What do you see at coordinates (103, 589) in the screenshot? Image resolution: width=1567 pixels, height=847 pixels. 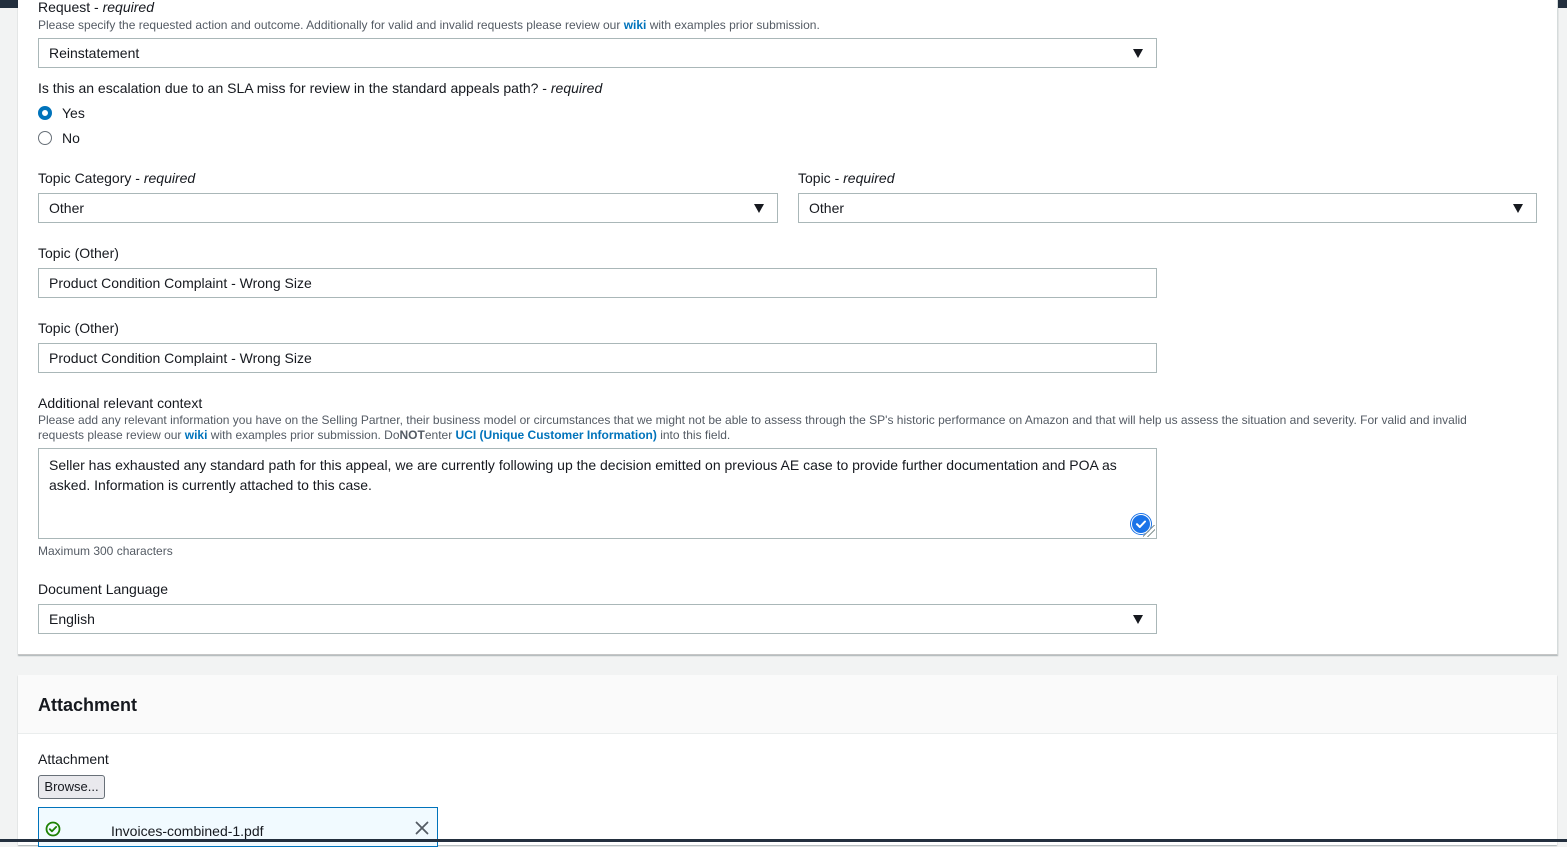 I see `document-language-label: Document Language` at bounding box center [103, 589].